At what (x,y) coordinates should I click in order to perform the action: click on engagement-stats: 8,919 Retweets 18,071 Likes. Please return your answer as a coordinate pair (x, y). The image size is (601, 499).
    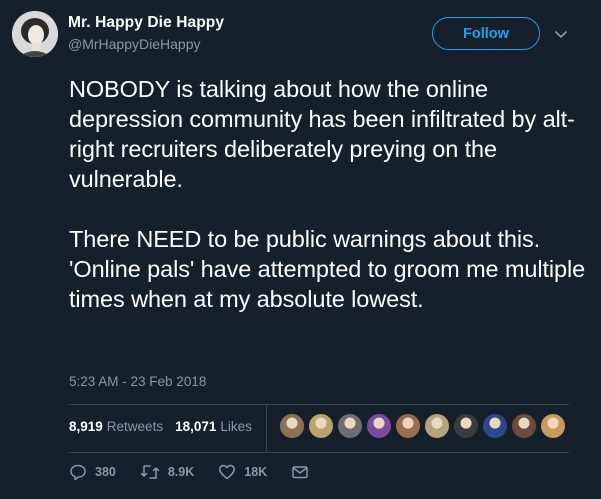
    Looking at the image, I should click on (166, 426).